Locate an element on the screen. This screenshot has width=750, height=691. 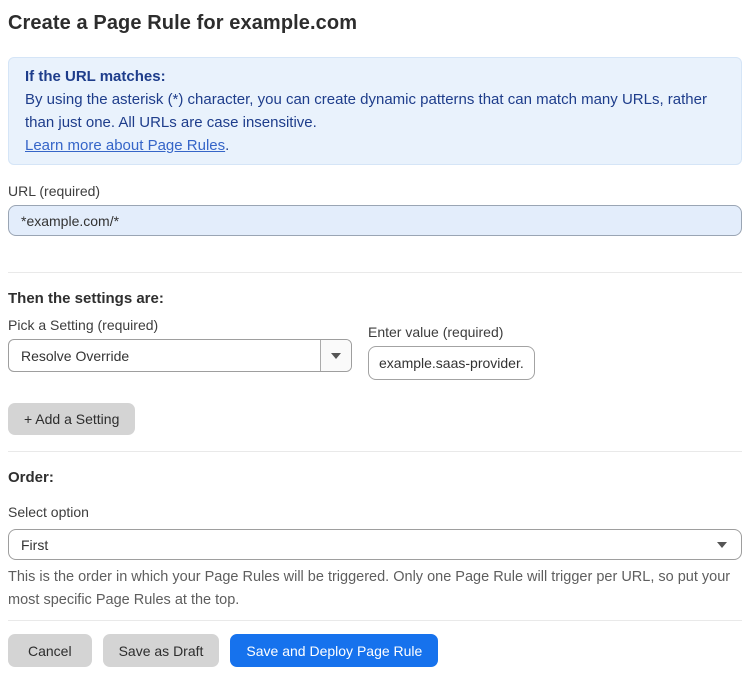
setting-value-label: Enter value (required) is located at coordinates (436, 332).